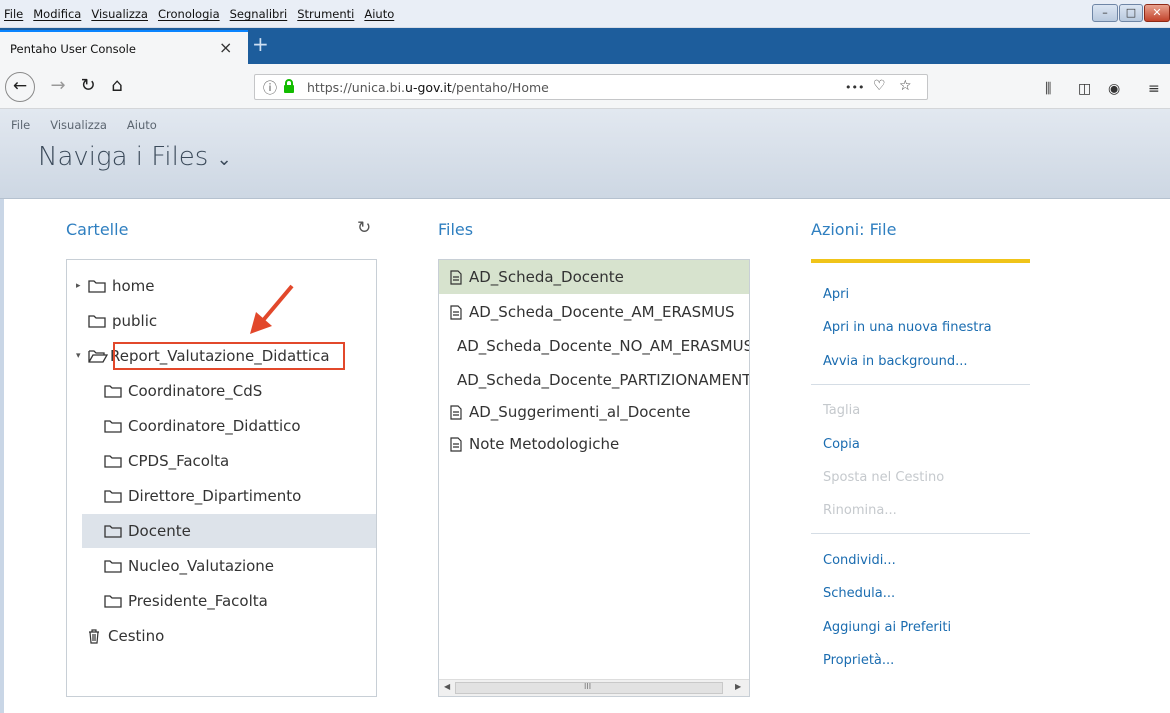  Describe the element at coordinates (842, 410) in the screenshot. I see `action-taglia: Taglia` at that location.